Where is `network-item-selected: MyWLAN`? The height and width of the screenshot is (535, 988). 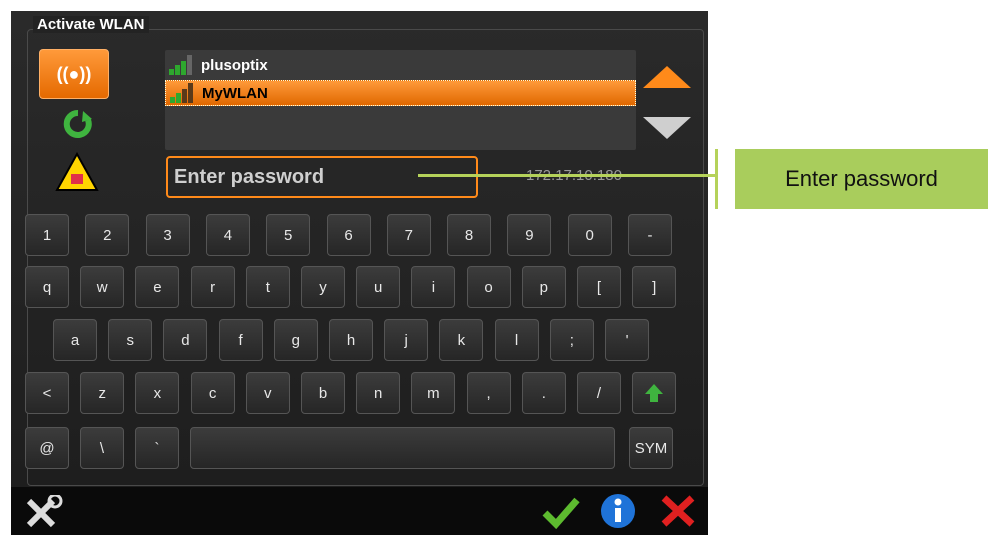
network-item-selected: MyWLAN is located at coordinates (400, 93).